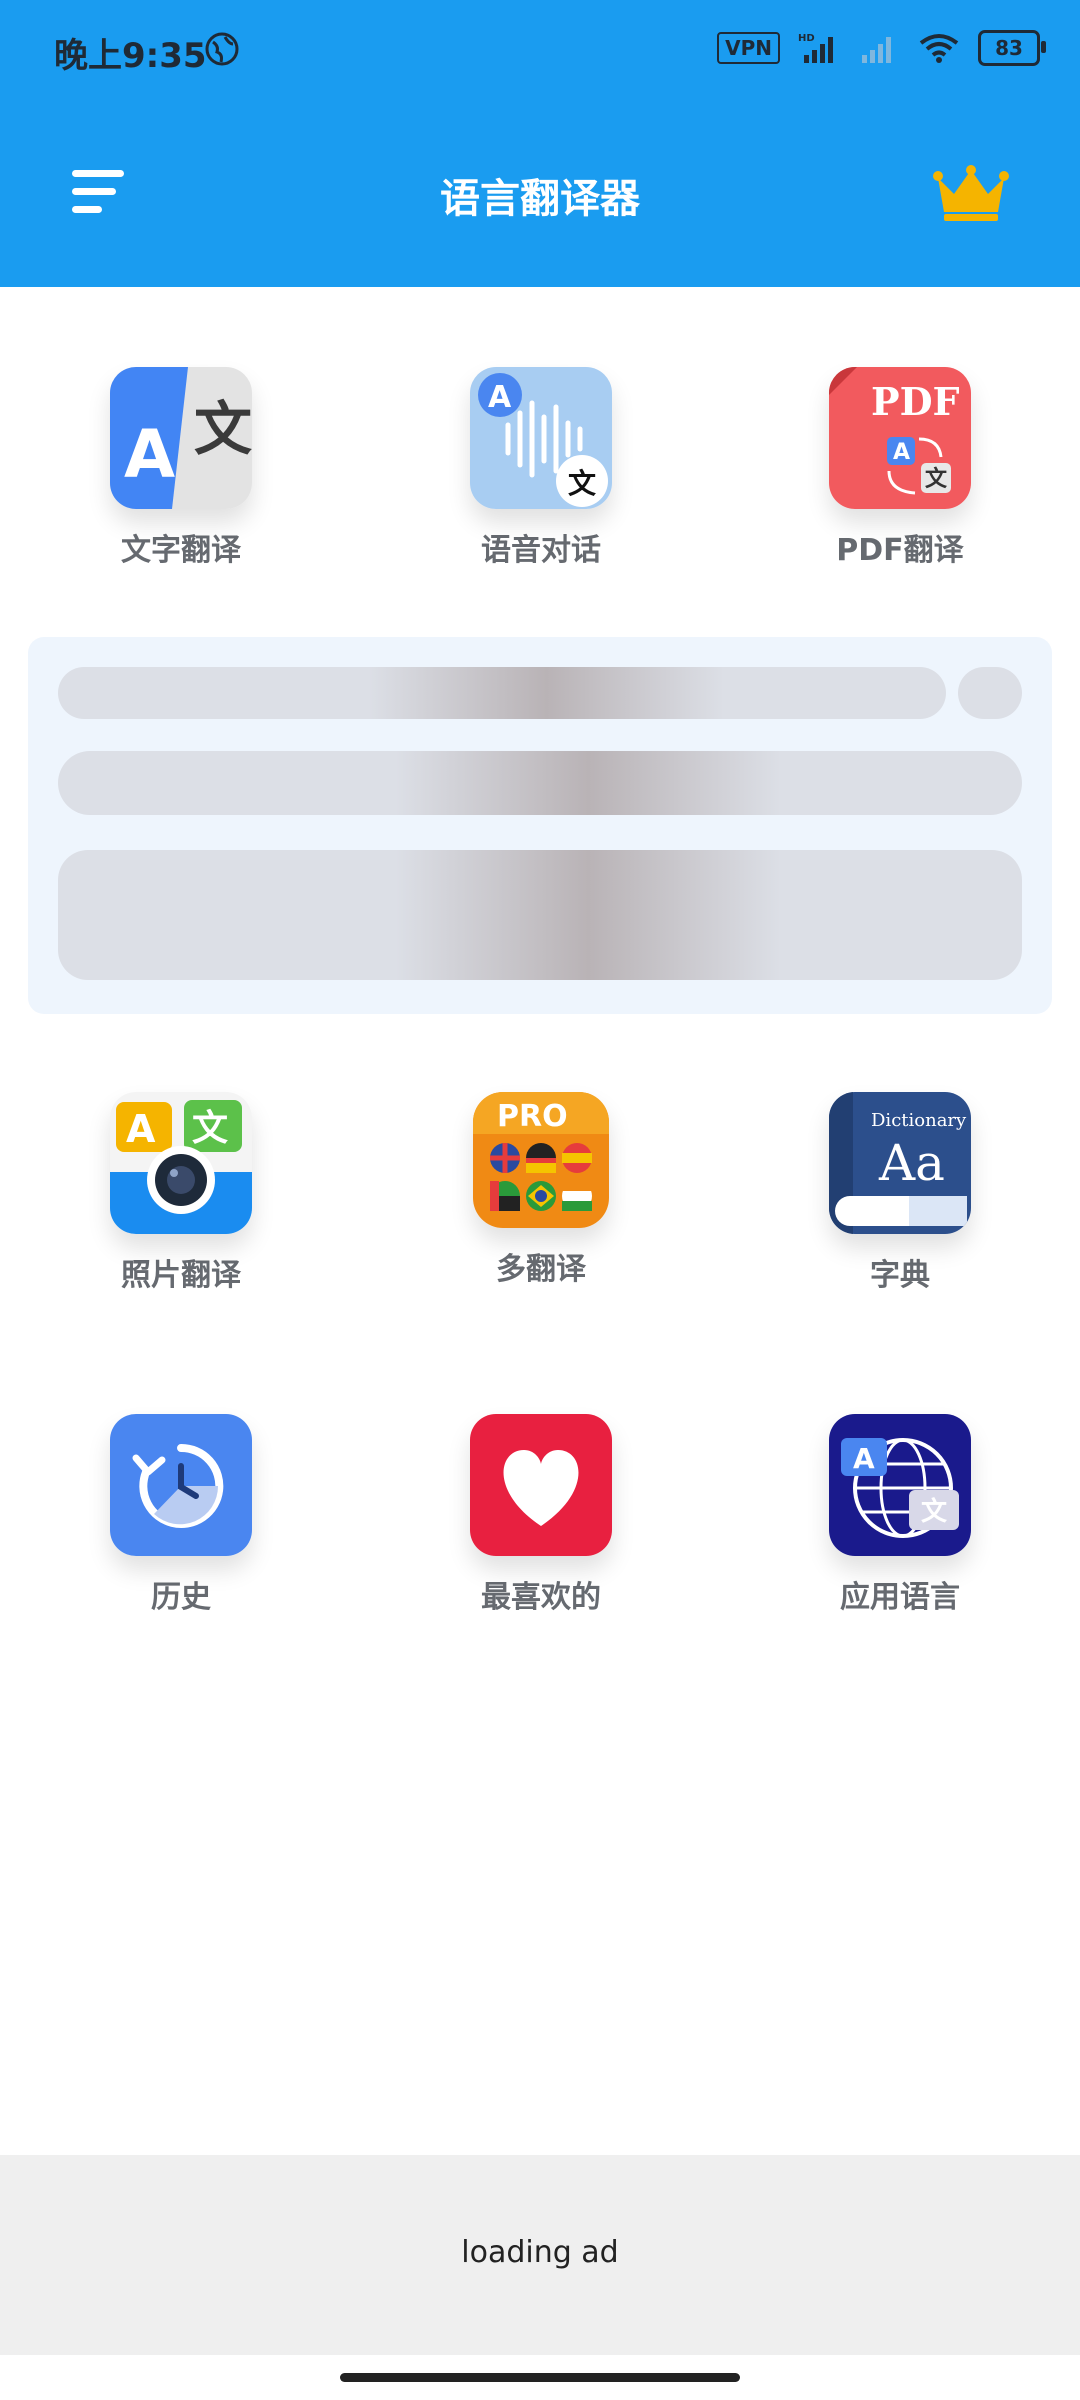 Image resolution: width=1080 pixels, height=2400 pixels. What do you see at coordinates (181, 1485) in the screenshot?
I see `history-icon` at bounding box center [181, 1485].